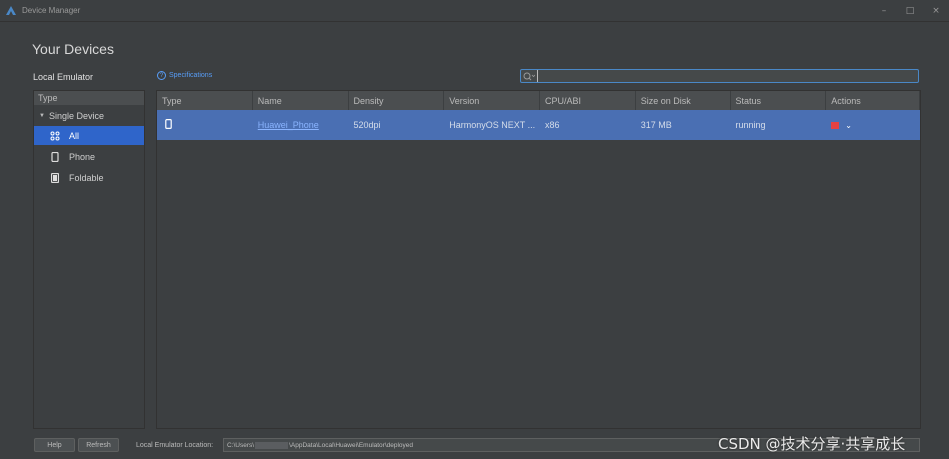 The image size is (949, 459). Describe the element at coordinates (55, 136) in the screenshot. I see `grid-icon` at that location.